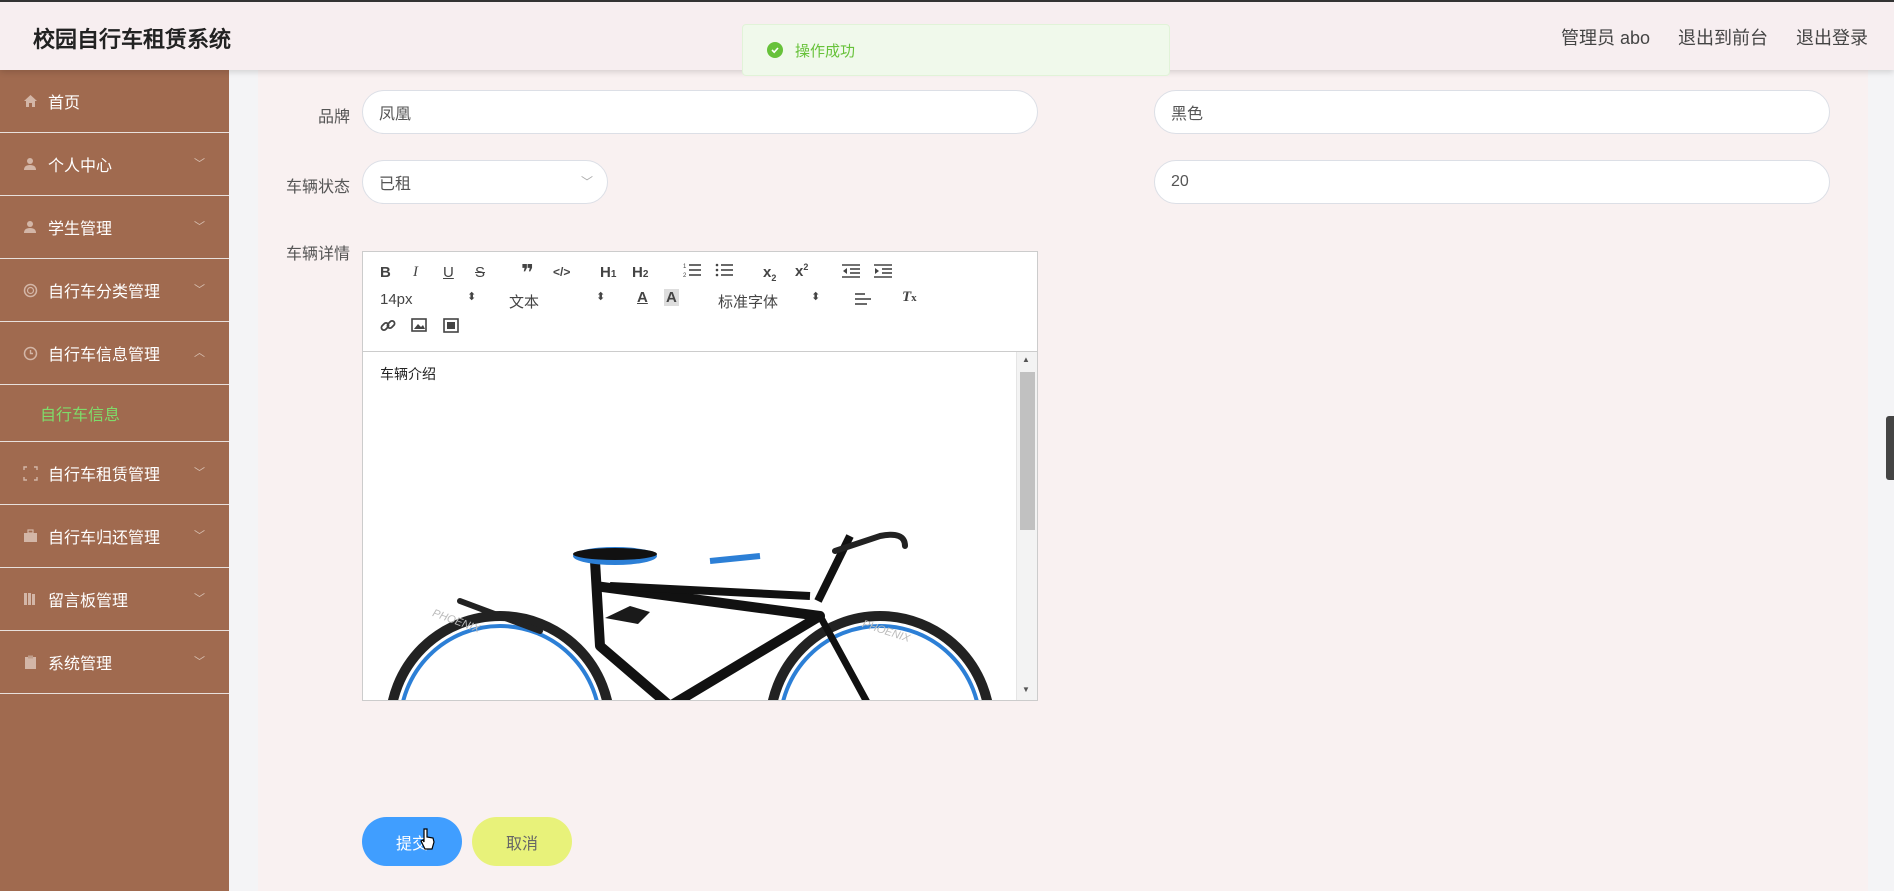 The image size is (1894, 891). I want to click on brand-input: 凤凰, so click(700, 112).